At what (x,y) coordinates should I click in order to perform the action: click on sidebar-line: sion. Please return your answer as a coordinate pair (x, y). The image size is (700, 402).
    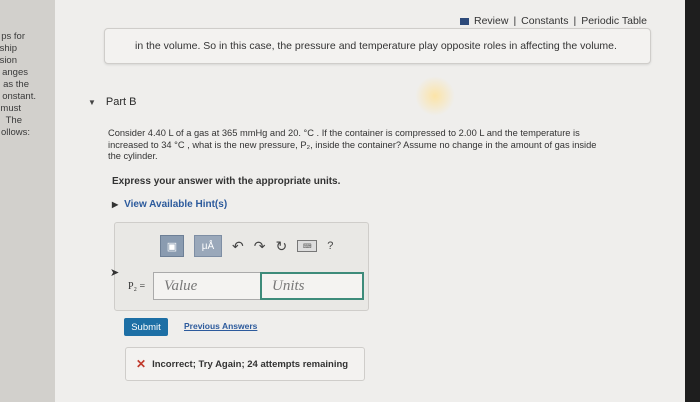
    Looking at the image, I should click on (8, 60).